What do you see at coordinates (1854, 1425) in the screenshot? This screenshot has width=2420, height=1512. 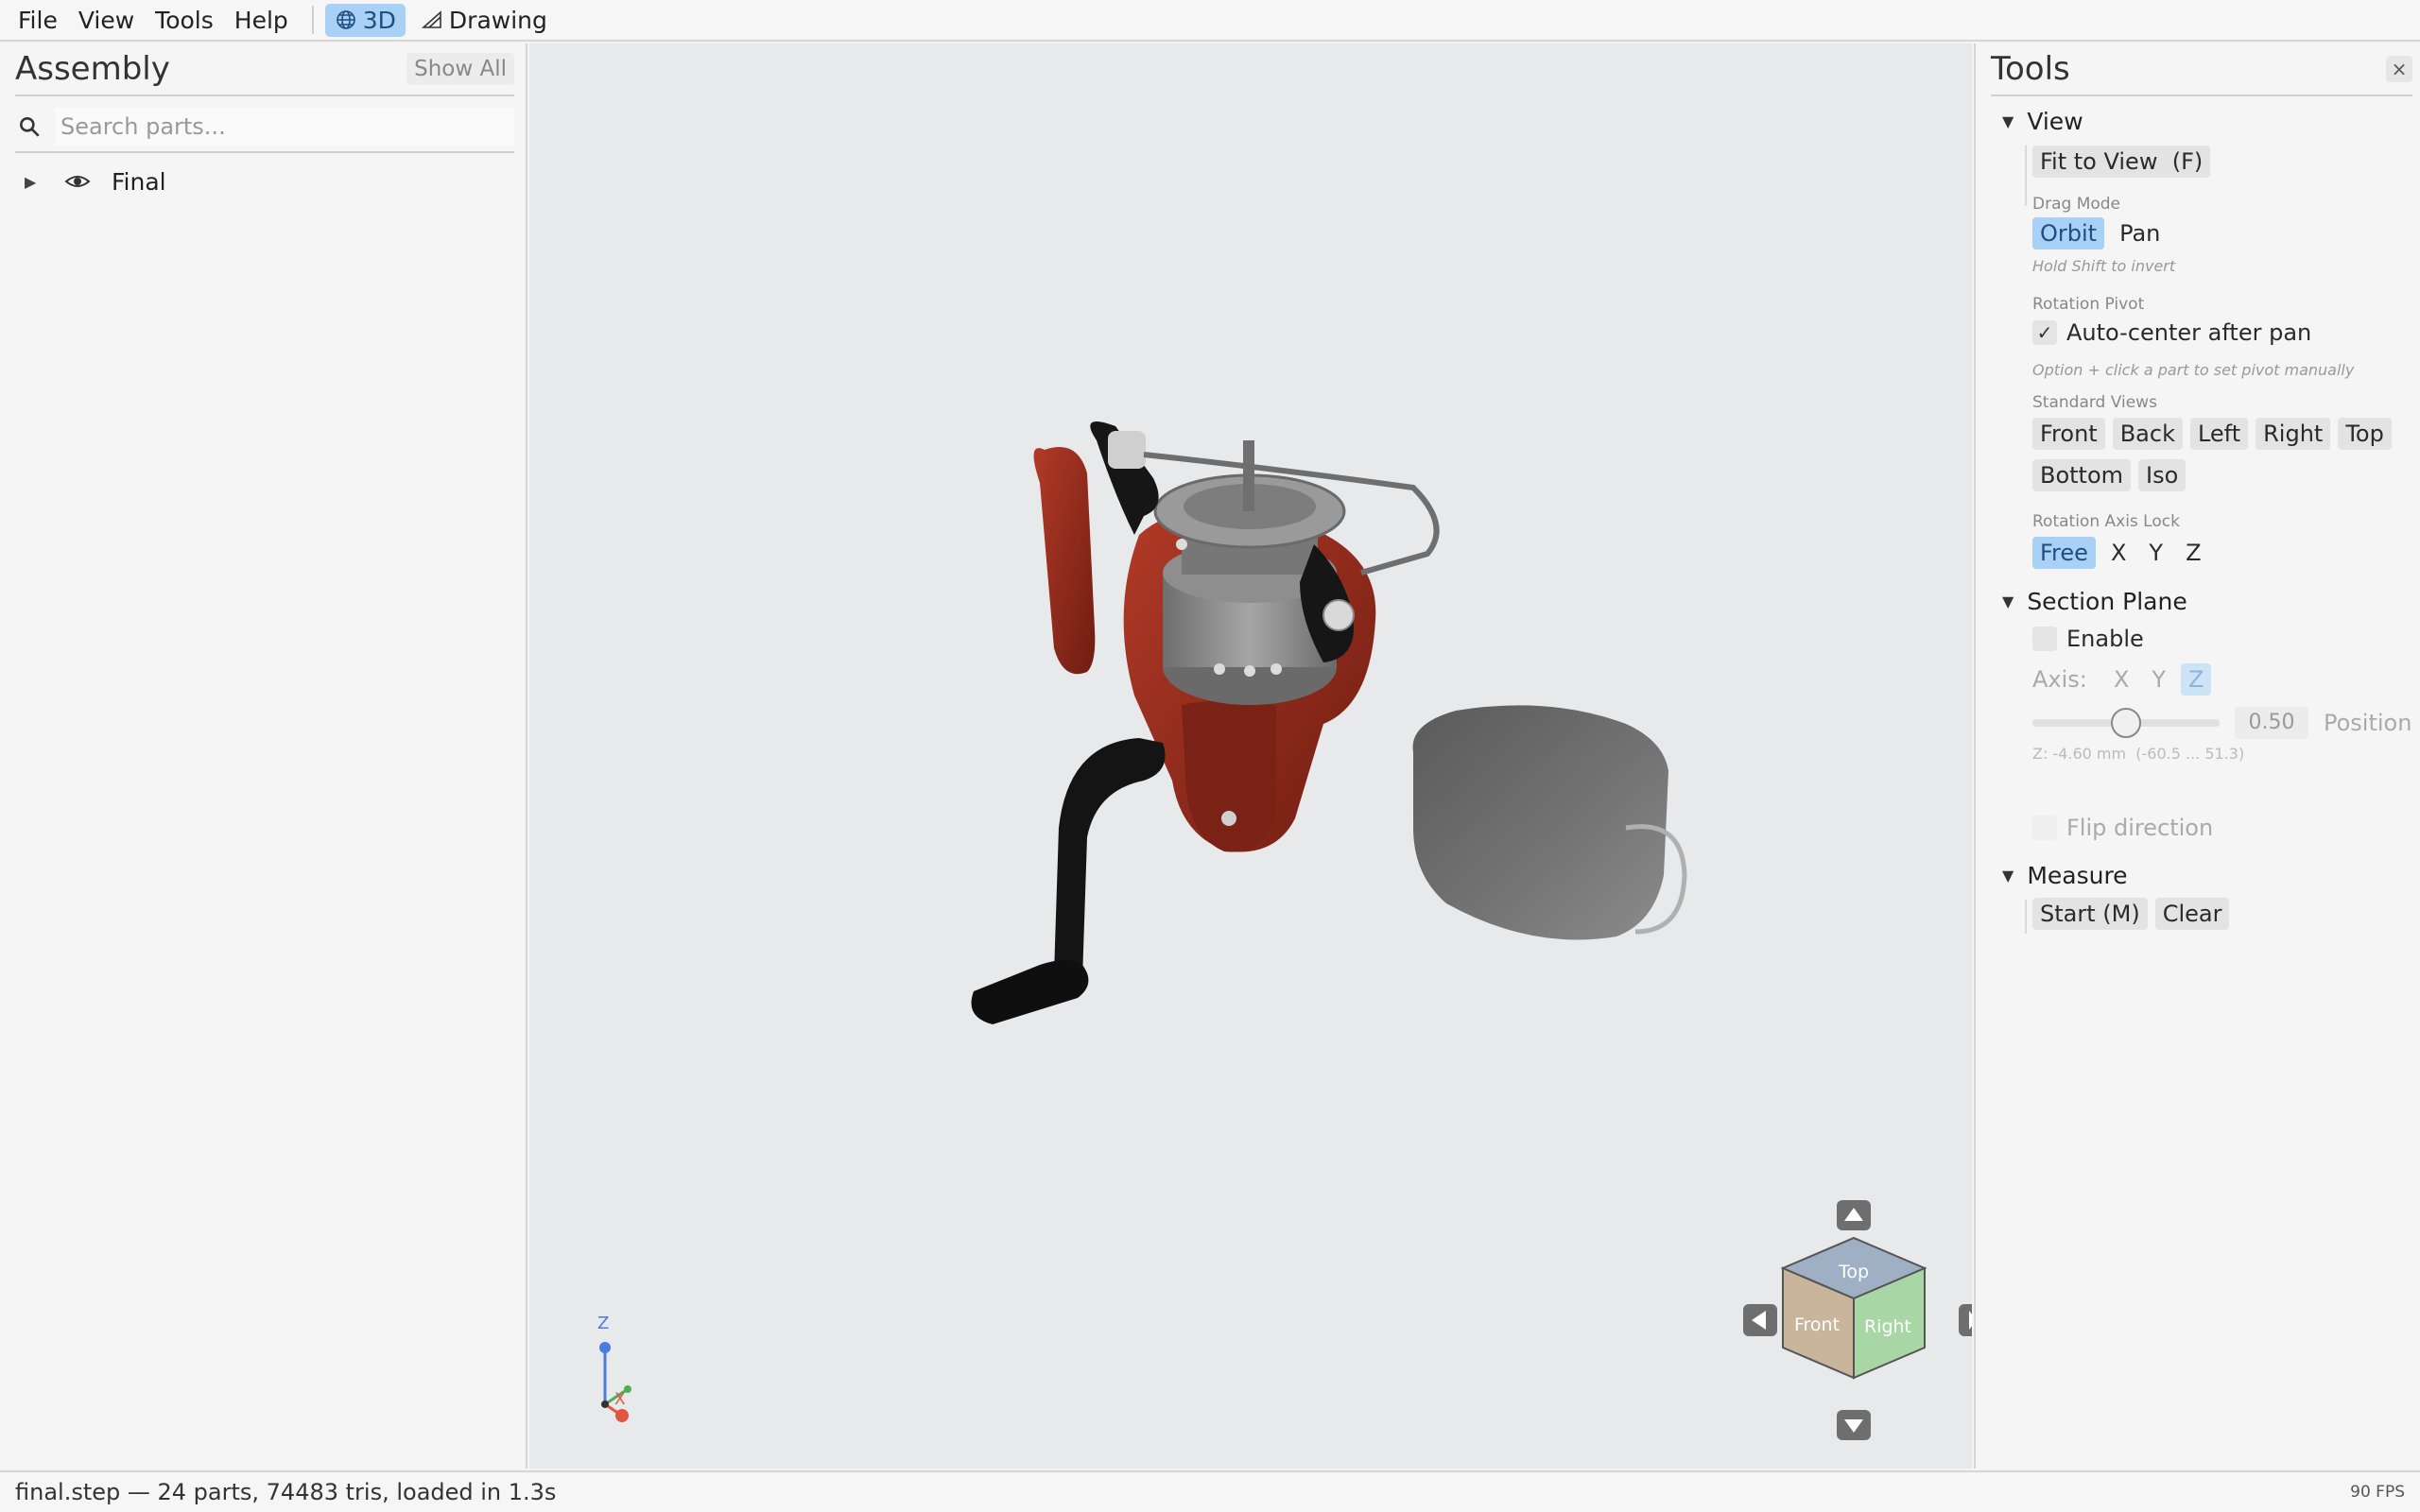 I see `rotate-down-button` at bounding box center [1854, 1425].